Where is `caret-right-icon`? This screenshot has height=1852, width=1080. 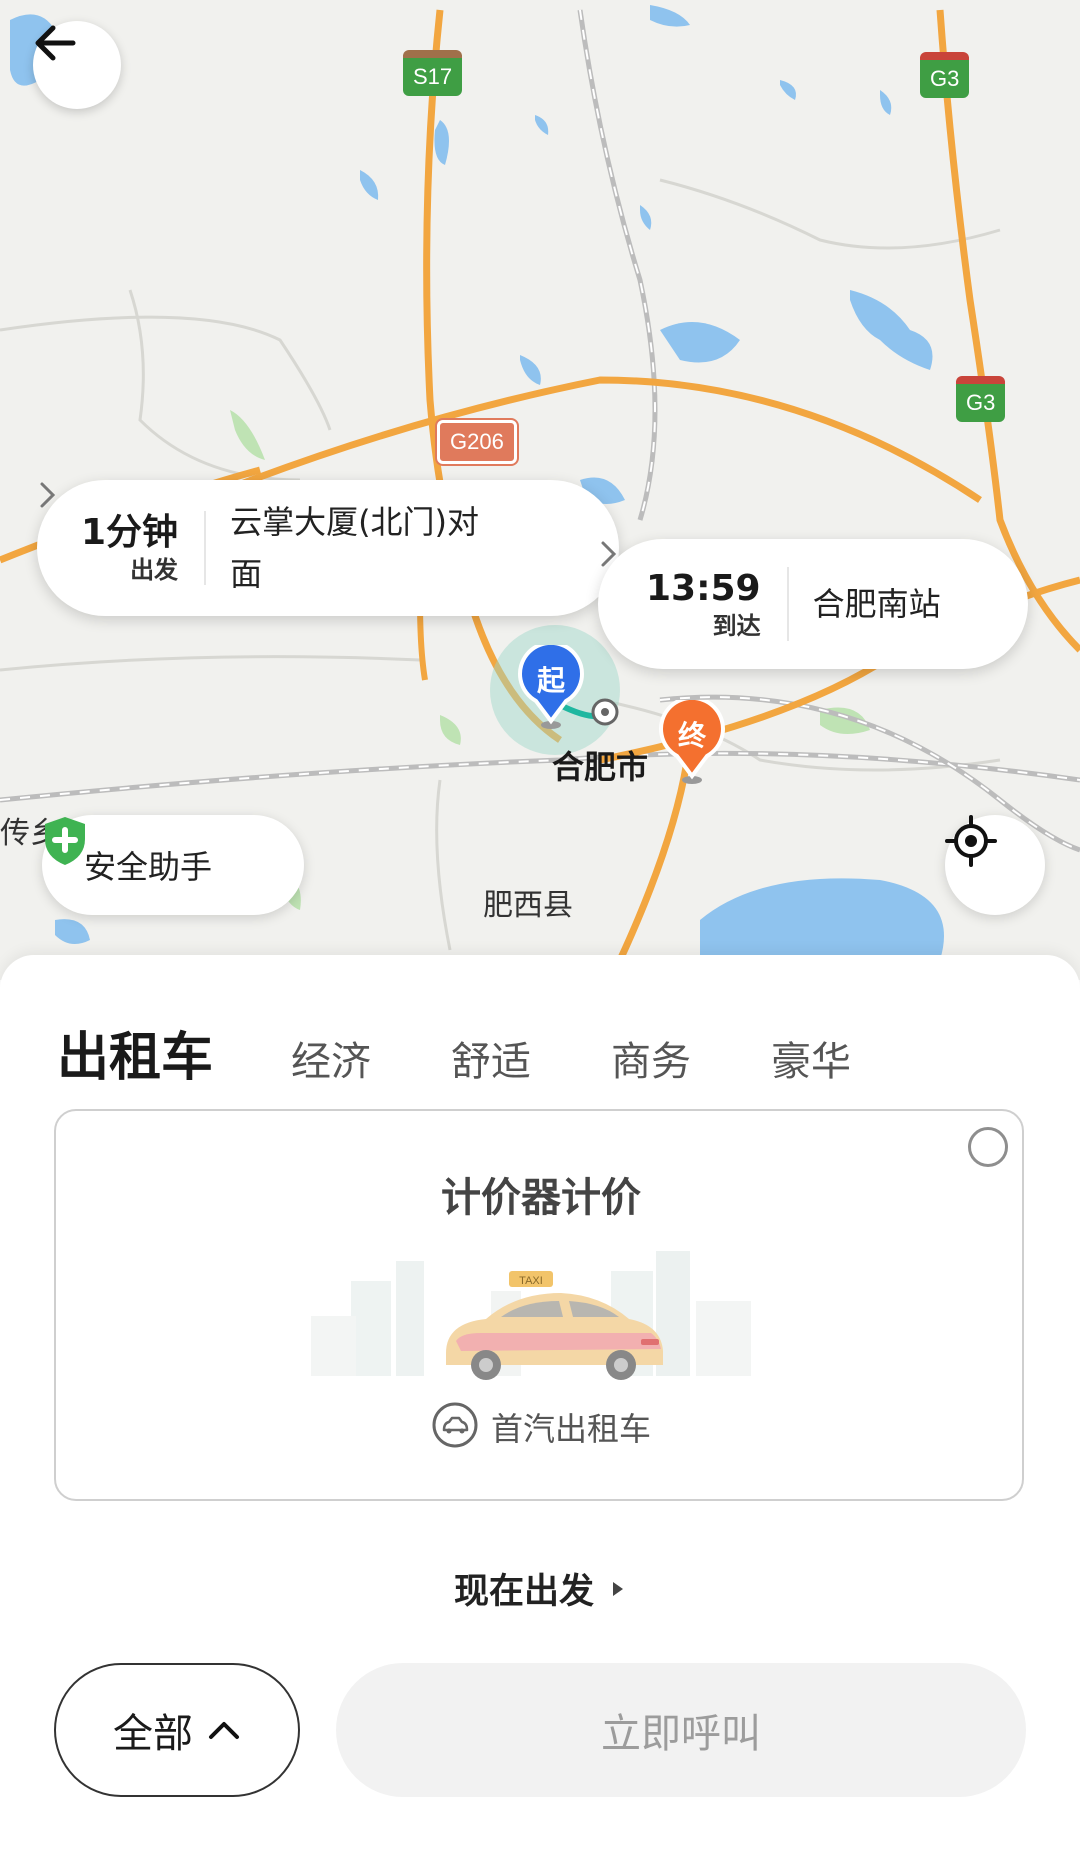
caret-right-icon is located at coordinates (618, 1589).